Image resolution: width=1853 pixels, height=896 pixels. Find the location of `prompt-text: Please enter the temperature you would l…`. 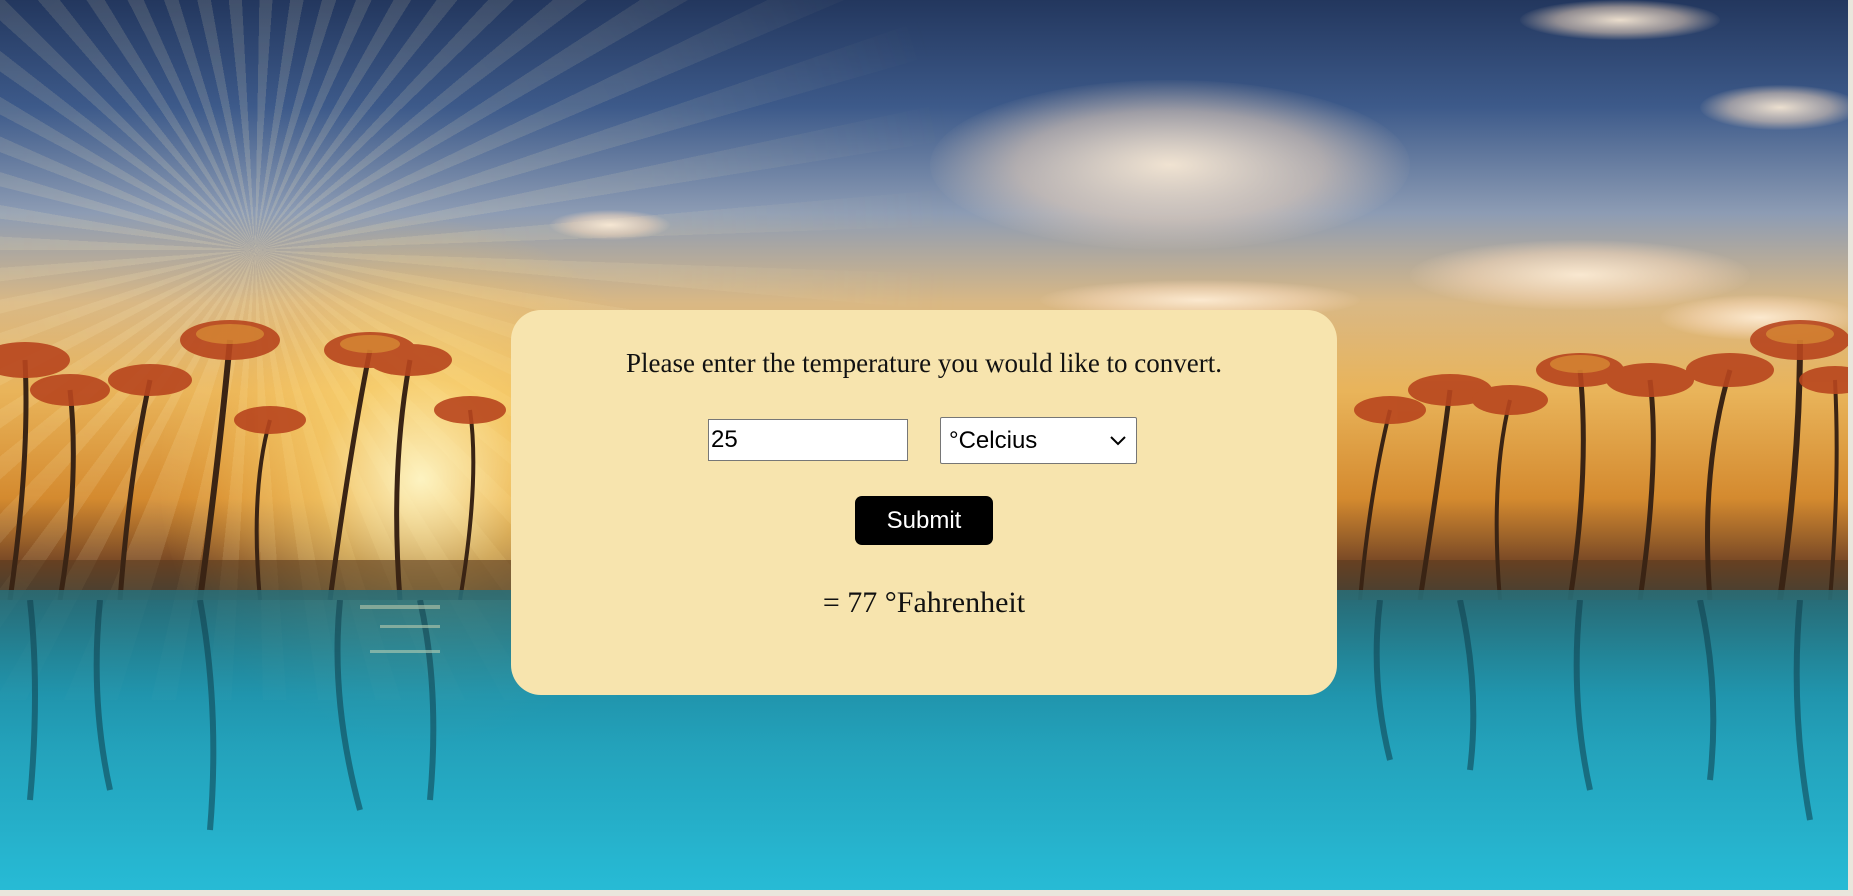

prompt-text: Please enter the temperature you would l… is located at coordinates (924, 363).